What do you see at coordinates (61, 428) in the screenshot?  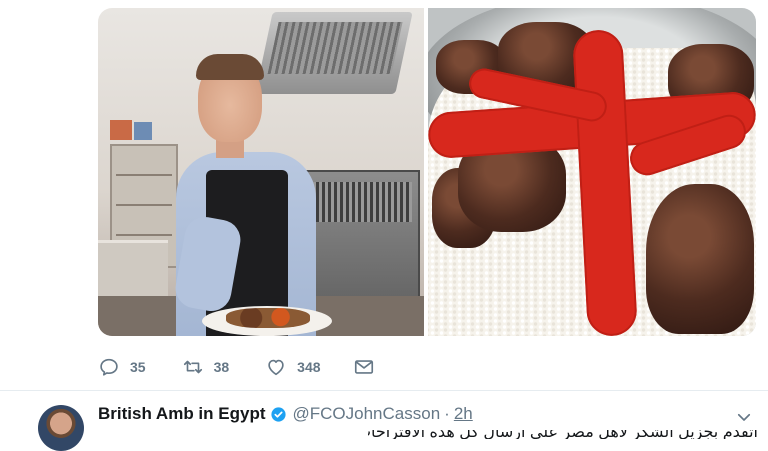 I see `avatar` at bounding box center [61, 428].